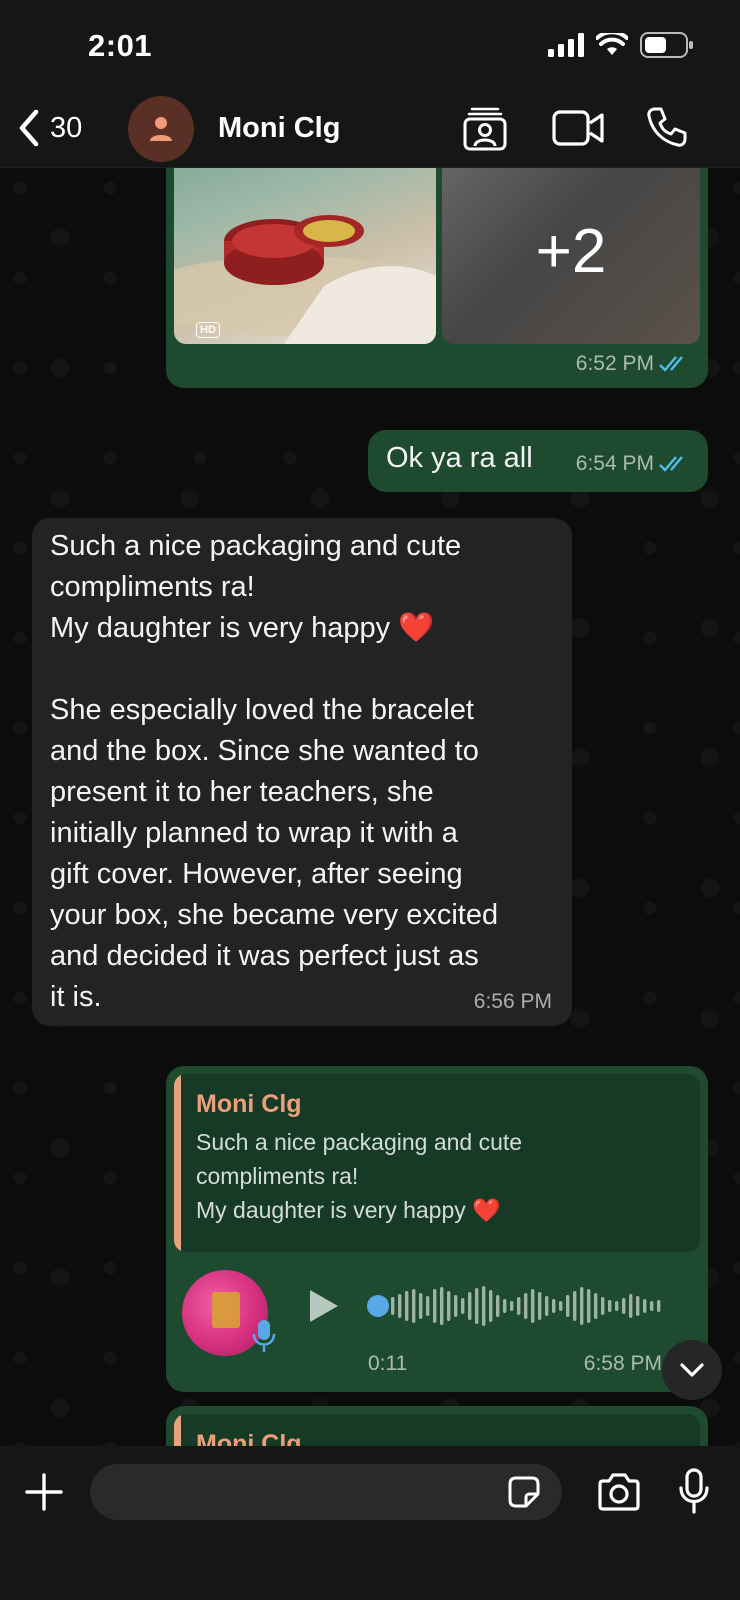 The image size is (740, 1600). I want to click on plus-icon, so click(44, 1492).